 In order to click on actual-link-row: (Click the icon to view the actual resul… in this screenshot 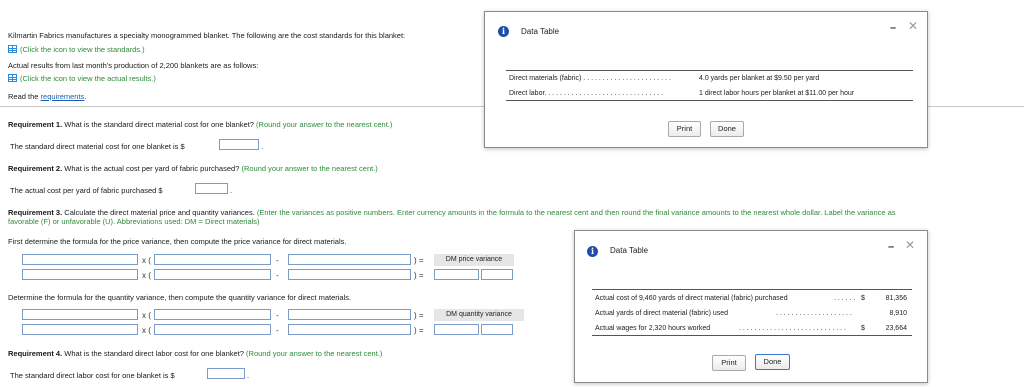, I will do `click(82, 78)`.